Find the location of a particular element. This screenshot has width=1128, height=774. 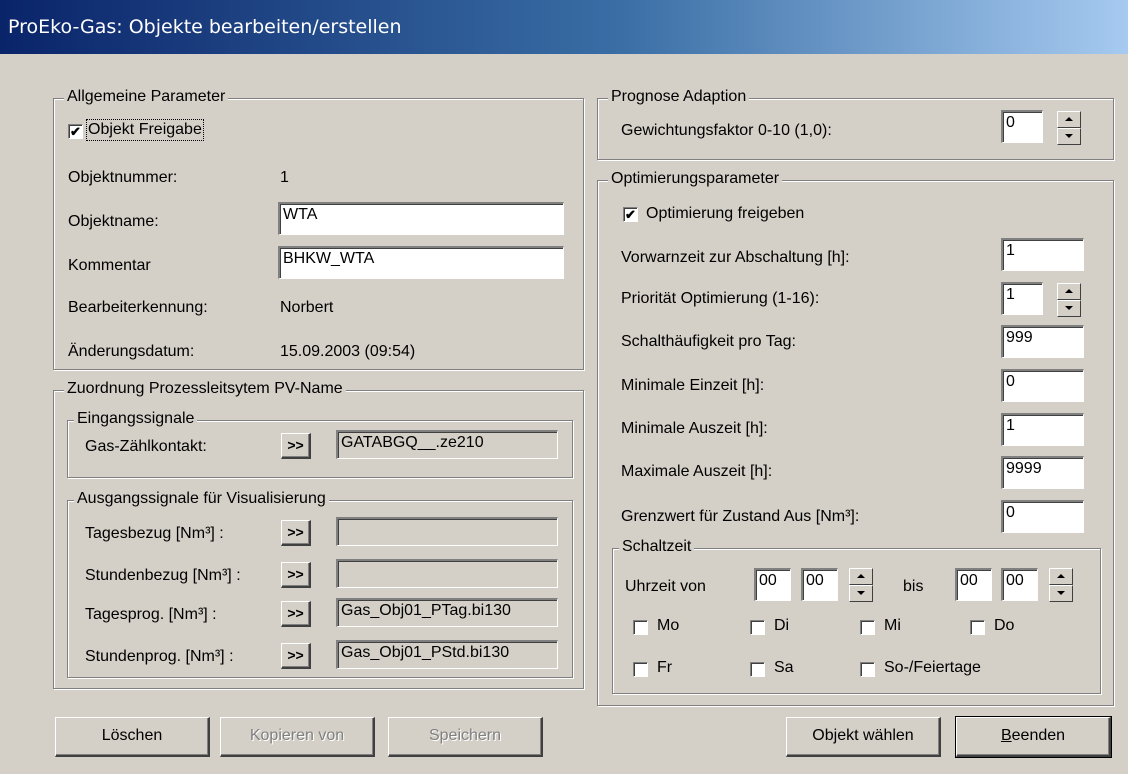

bis-spinner is located at coordinates (1061, 585).